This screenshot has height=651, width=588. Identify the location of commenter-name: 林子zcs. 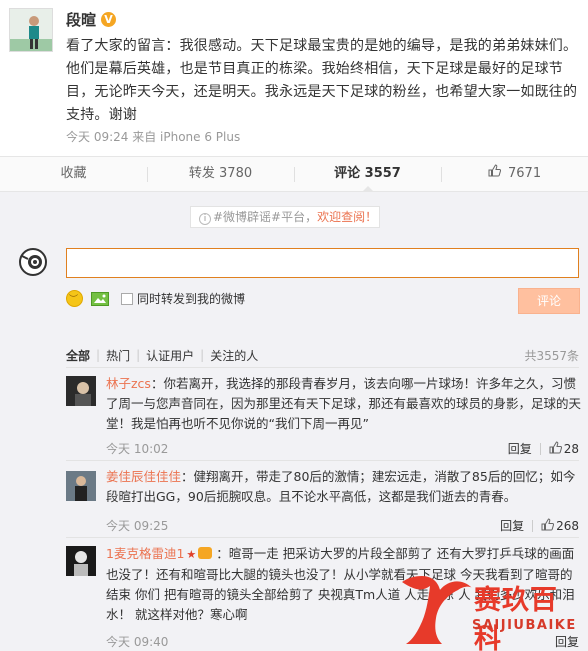
(128, 383).